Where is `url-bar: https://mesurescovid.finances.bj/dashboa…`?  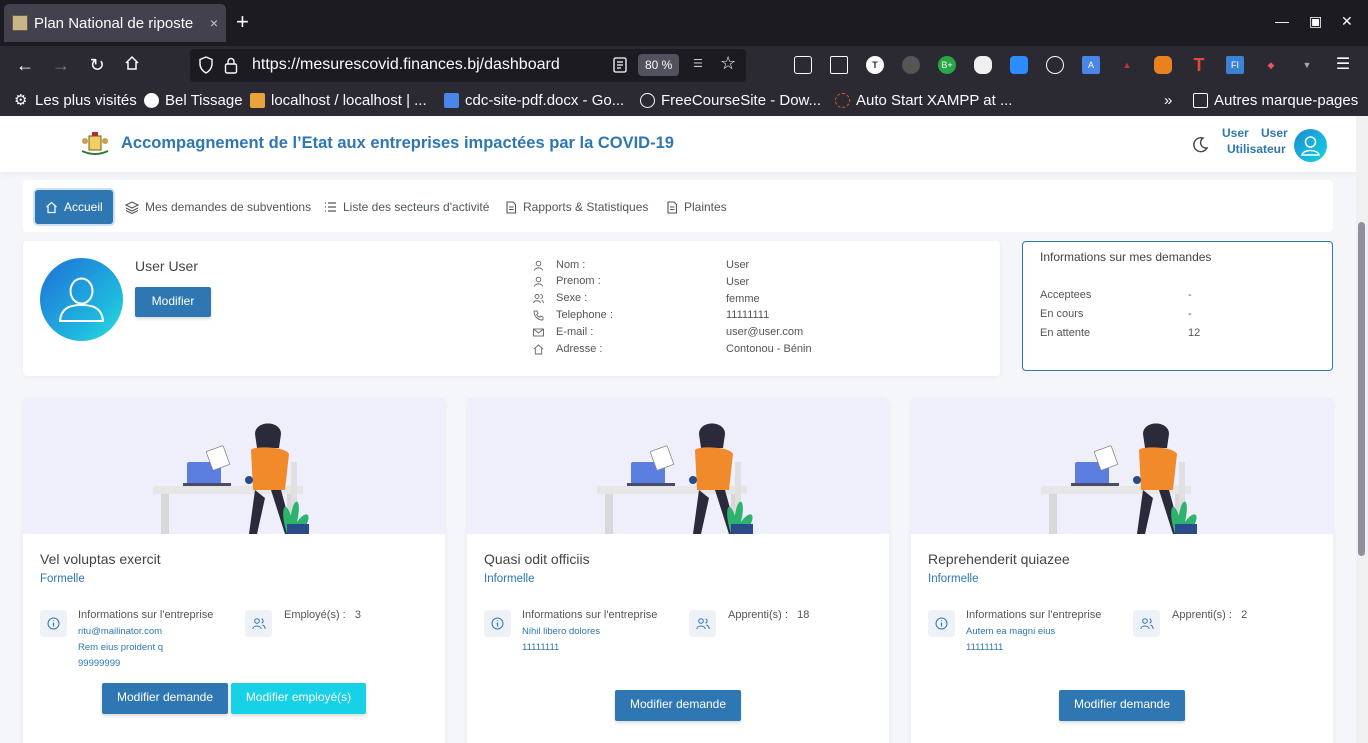 url-bar: https://mesurescovid.finances.bj/dashboa… is located at coordinates (468, 65).